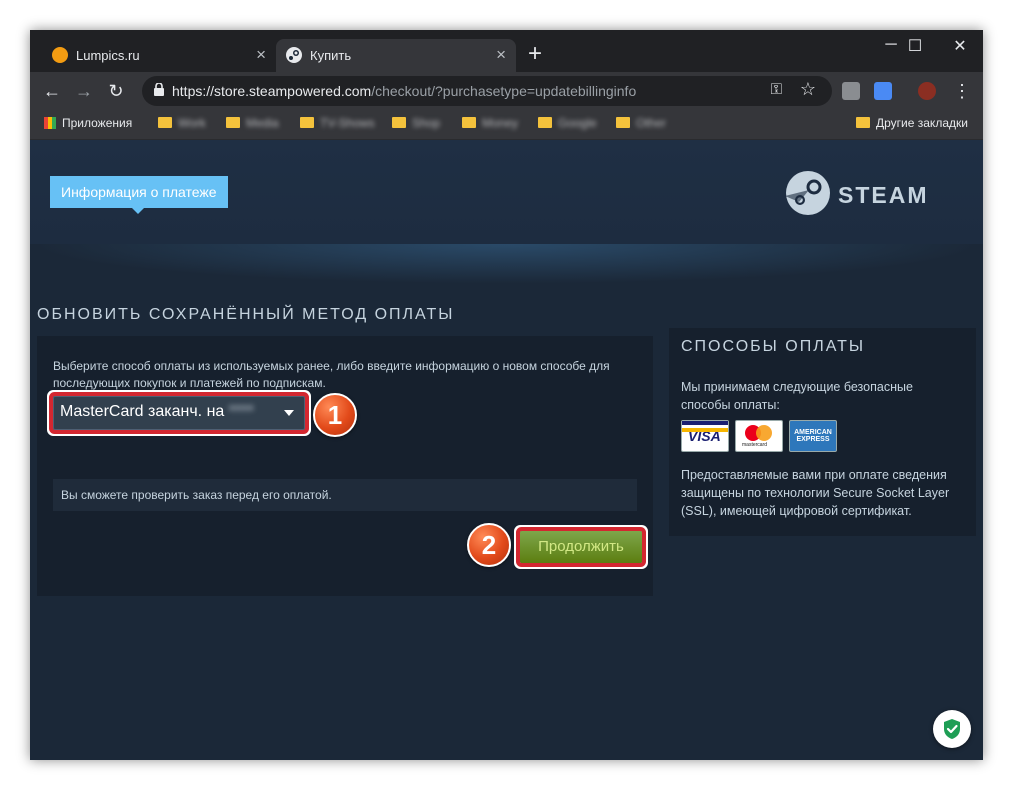 The height and width of the screenshot is (791, 1014). I want to click on mastercard-label: mastercard, so click(755, 445).